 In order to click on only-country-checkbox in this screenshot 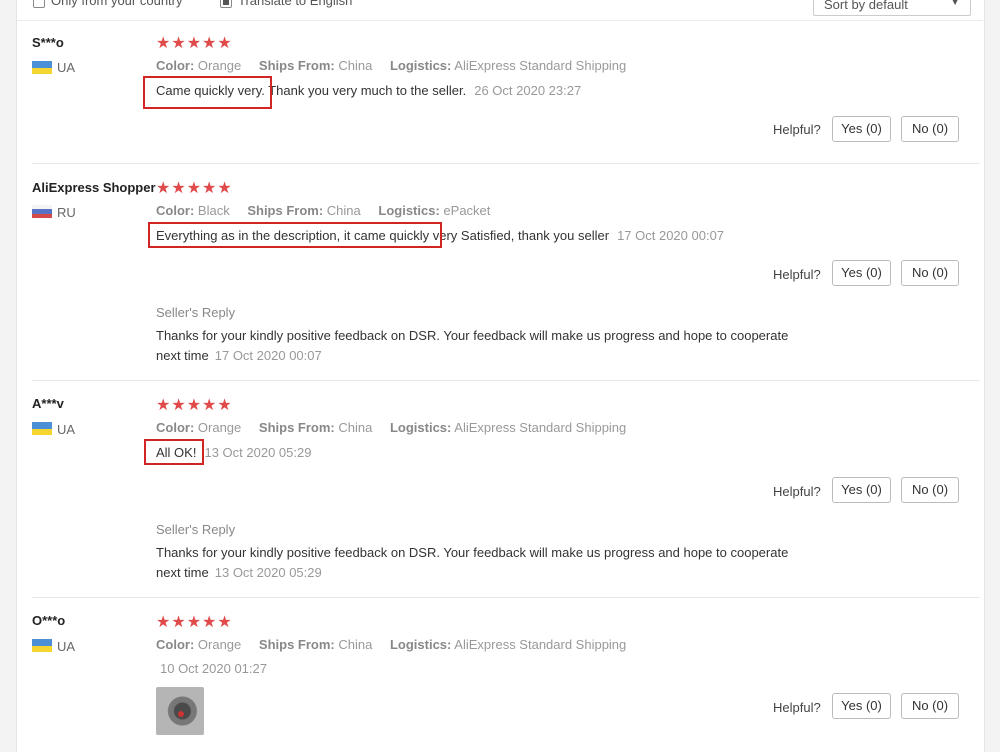, I will do `click(39, 4)`.